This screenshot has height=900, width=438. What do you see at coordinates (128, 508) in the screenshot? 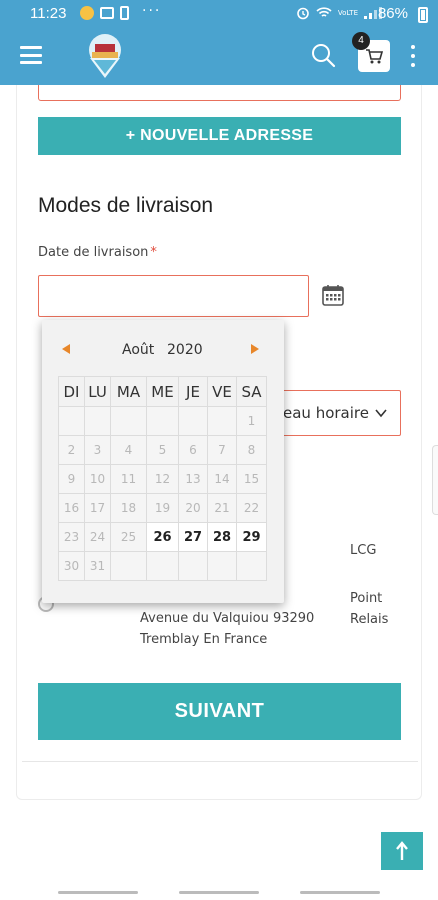
I see `calendar-day-disabled: 18` at bounding box center [128, 508].